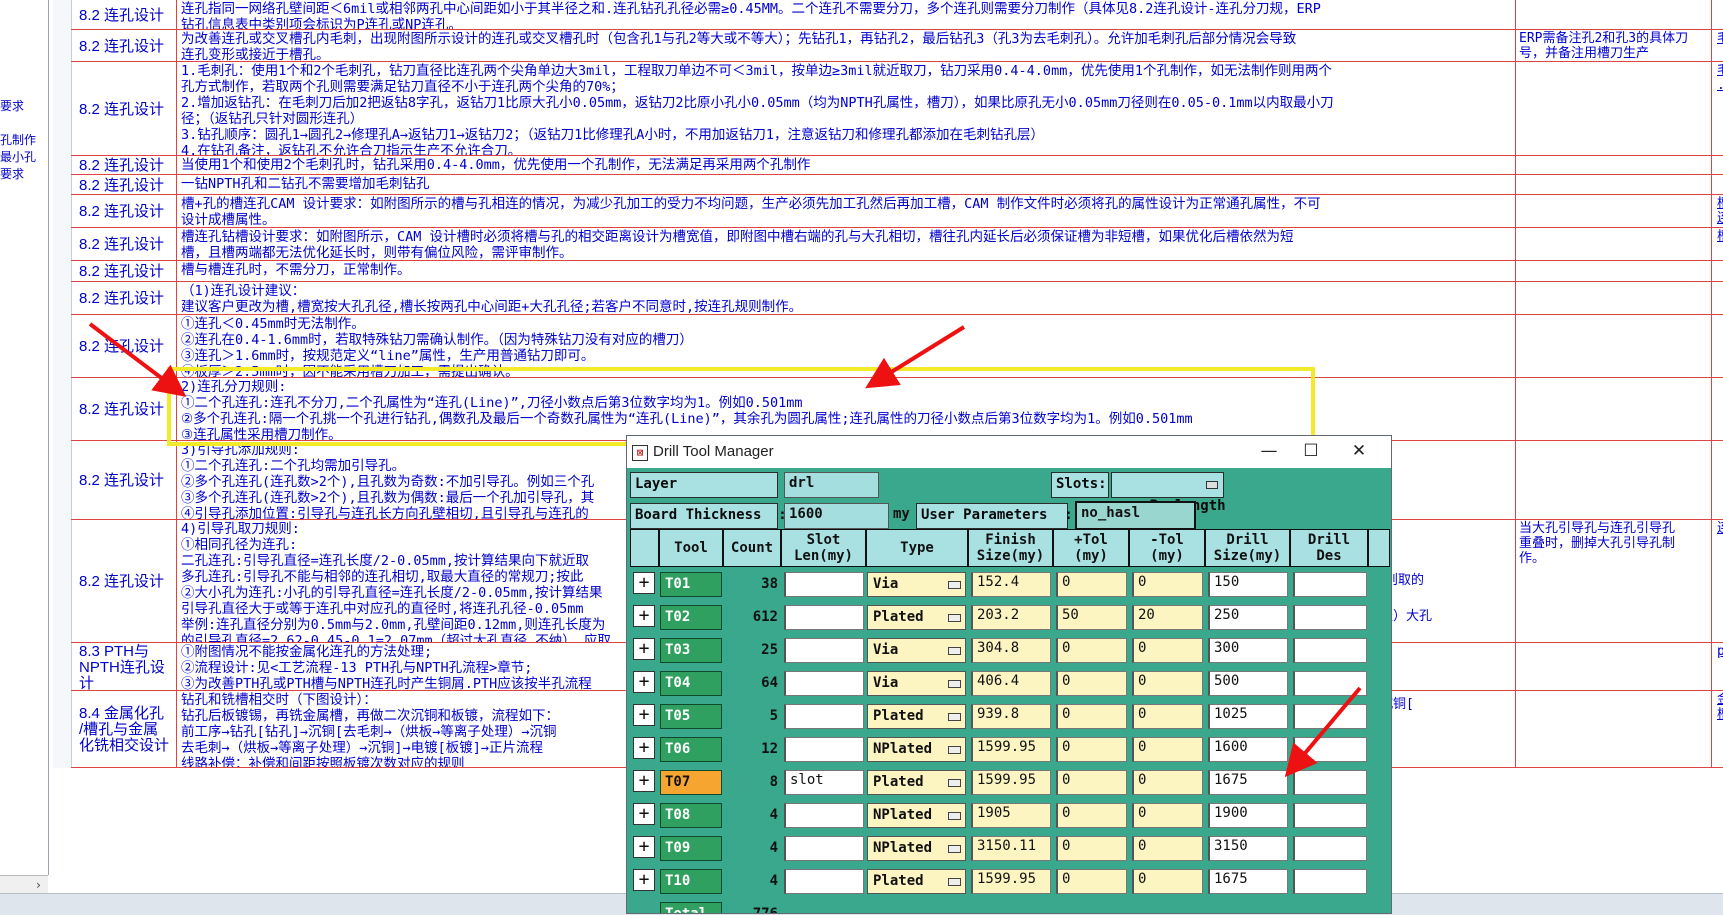 This screenshot has width=1723, height=915. What do you see at coordinates (691, 782) in the screenshot?
I see `tool-button: T07` at bounding box center [691, 782].